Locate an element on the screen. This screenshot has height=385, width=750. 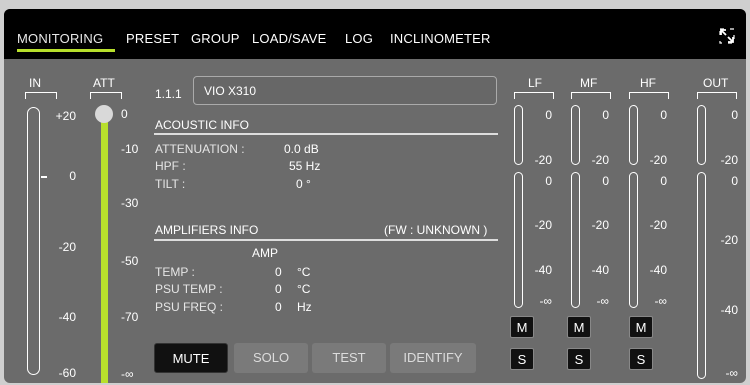
amp-column-header: AMP is located at coordinates (265, 253).